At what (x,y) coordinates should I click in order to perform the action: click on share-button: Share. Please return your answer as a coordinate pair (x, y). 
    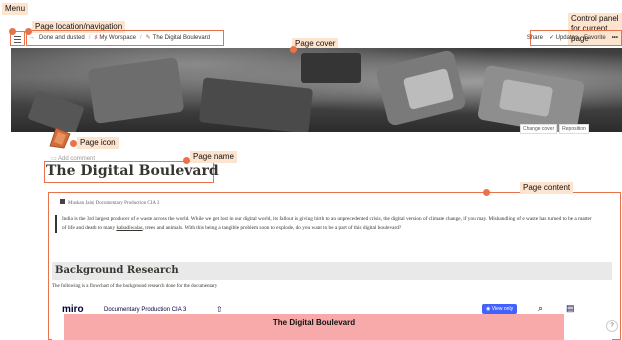
    Looking at the image, I should click on (535, 38).